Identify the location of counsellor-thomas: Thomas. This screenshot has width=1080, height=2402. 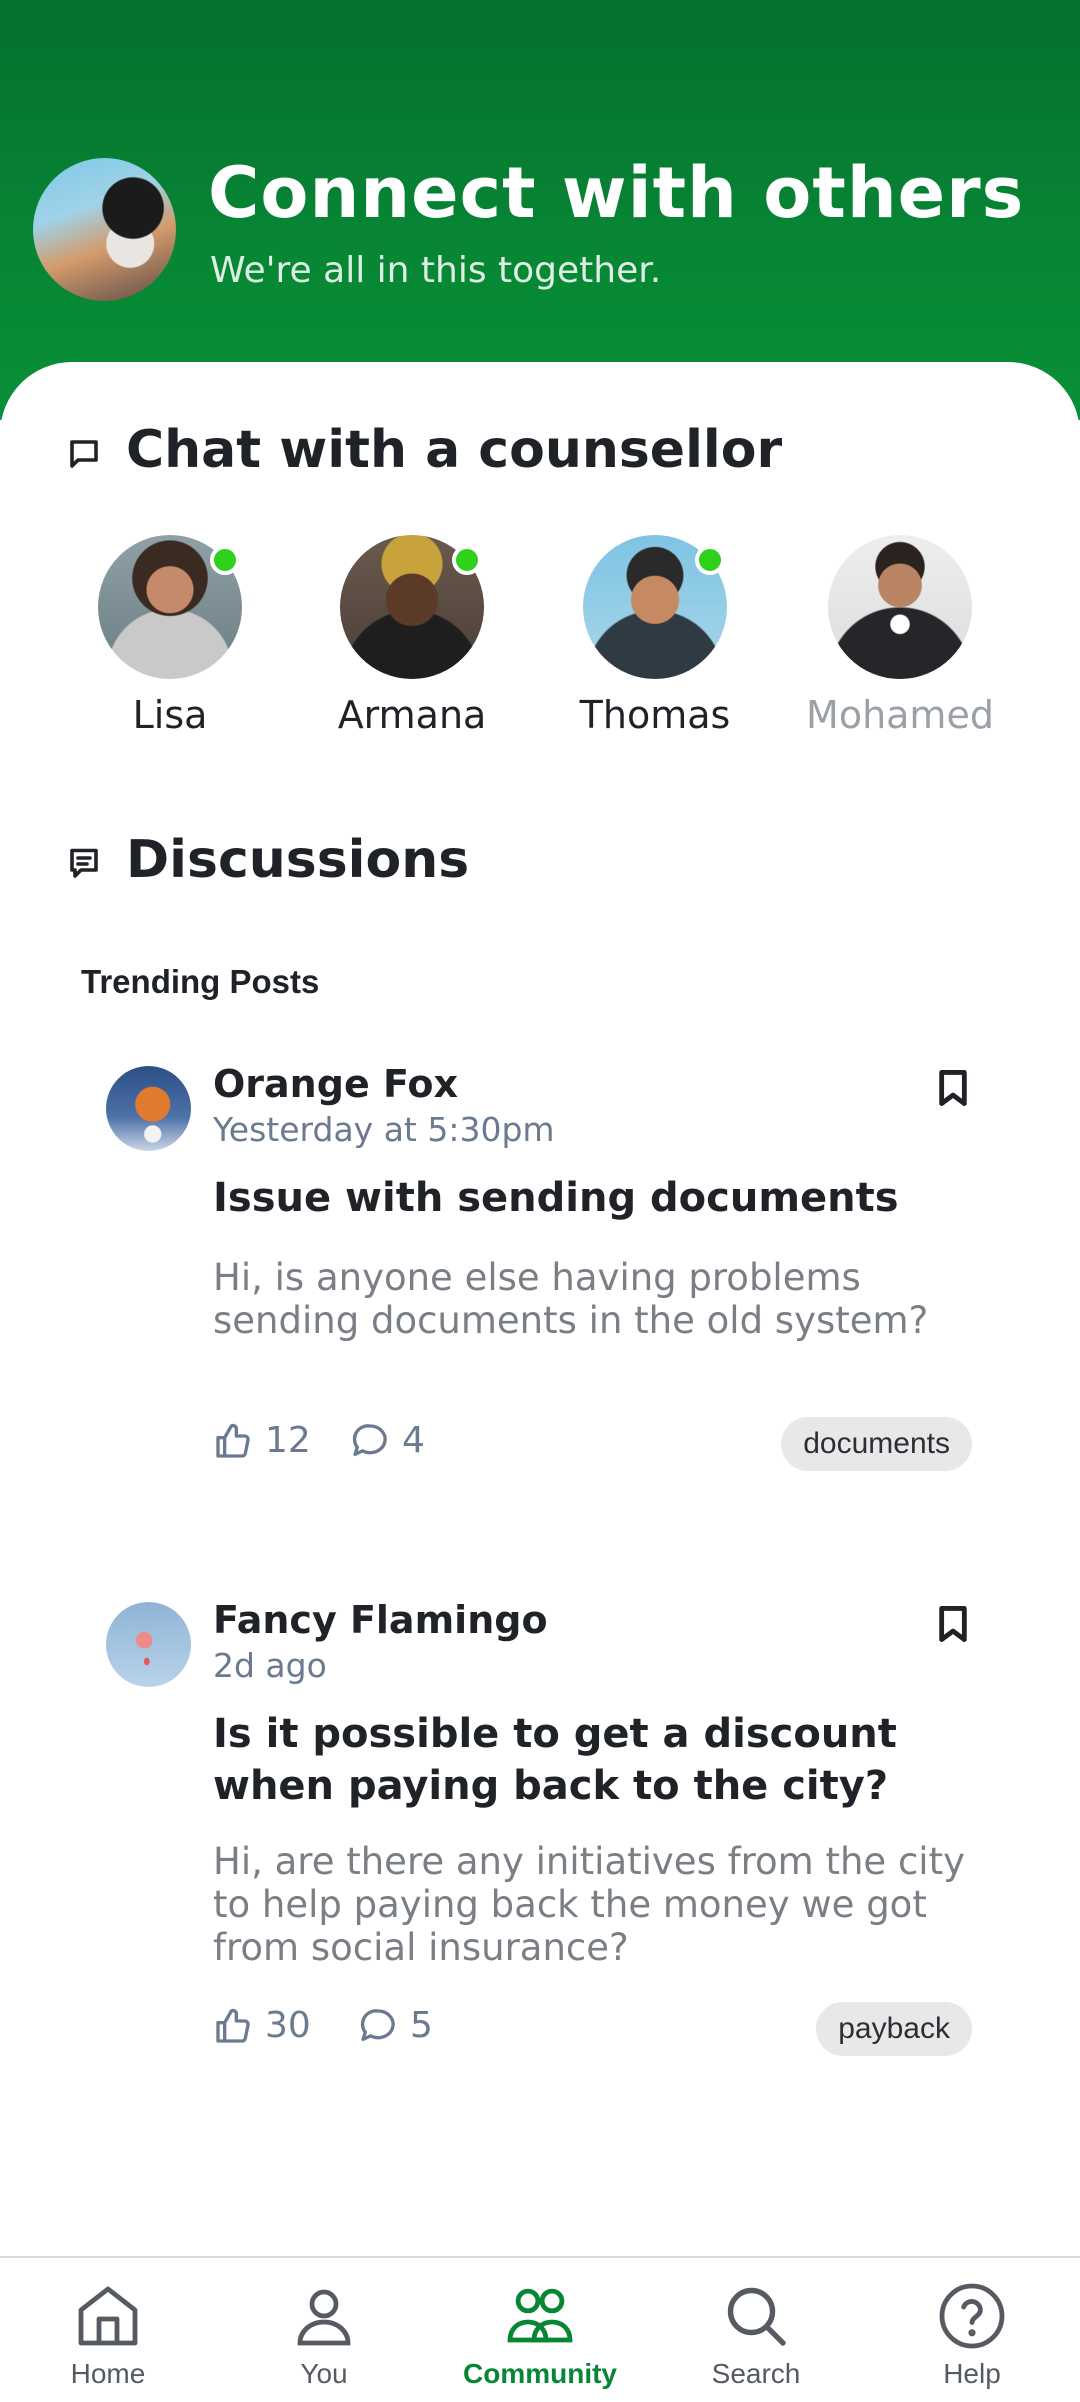
(655, 636).